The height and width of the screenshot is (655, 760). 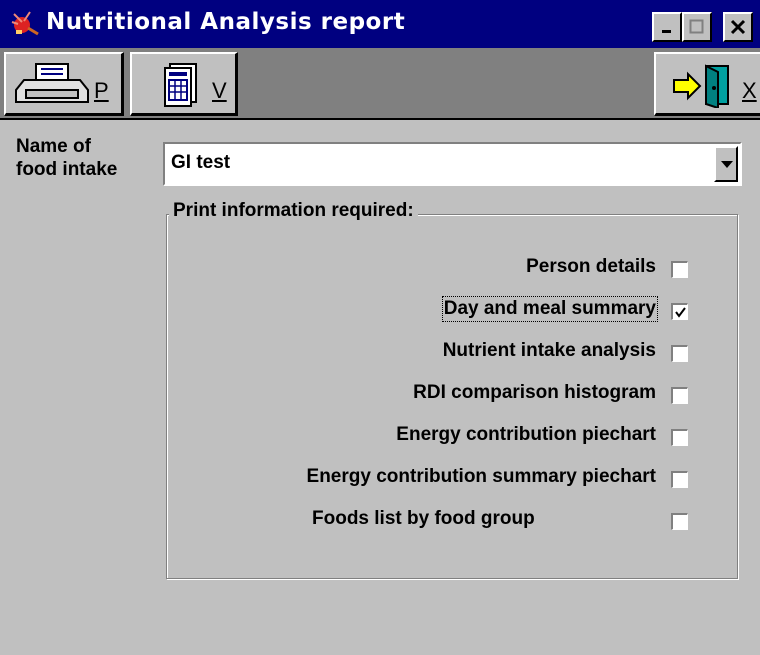 I want to click on option-label-person-details: Person details, so click(x=591, y=266).